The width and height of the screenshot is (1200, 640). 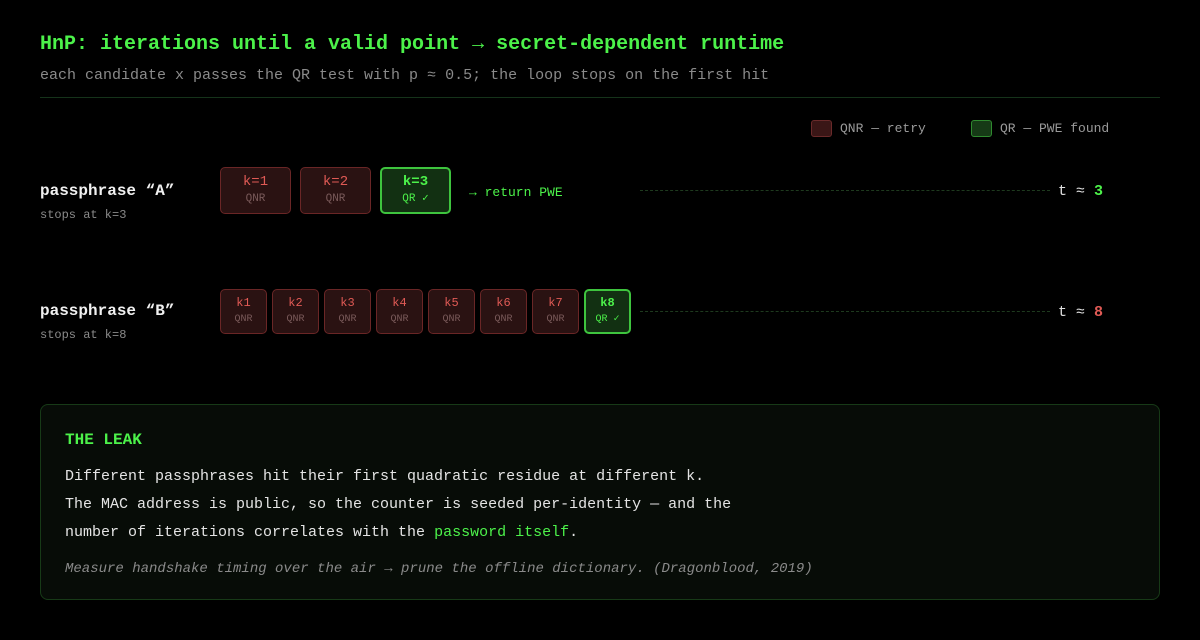 What do you see at coordinates (451, 311) in the screenshot?
I see `row-b-box-5: k5 QNR` at bounding box center [451, 311].